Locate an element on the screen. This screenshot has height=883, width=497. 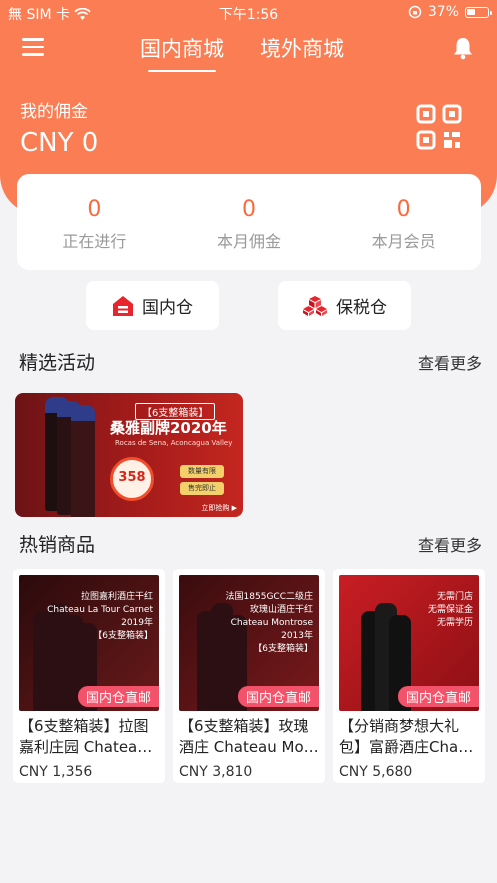
tab-overseas-mall: 境外商城 is located at coordinates (302, 48).